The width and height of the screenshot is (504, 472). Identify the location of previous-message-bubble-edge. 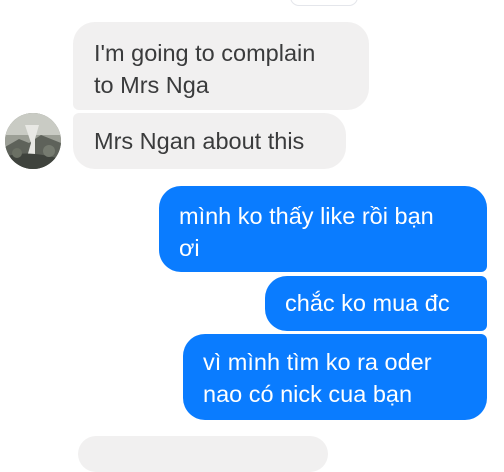
(324, 3).